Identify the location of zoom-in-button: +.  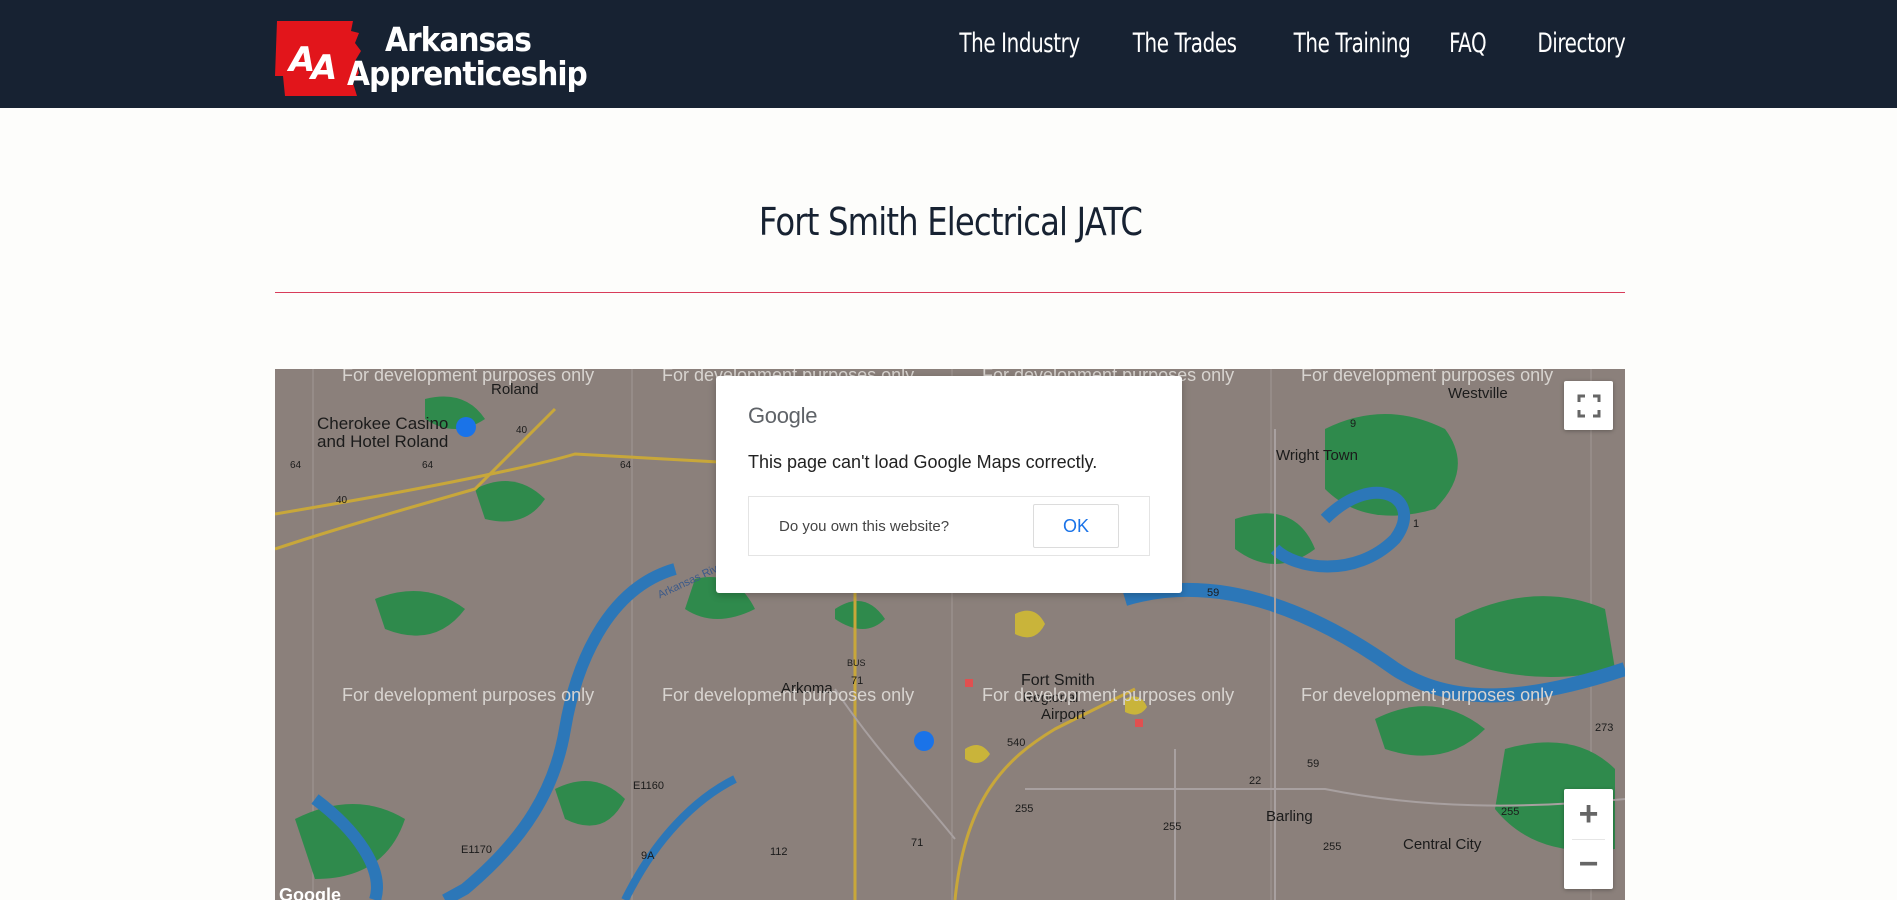
(1588, 814).